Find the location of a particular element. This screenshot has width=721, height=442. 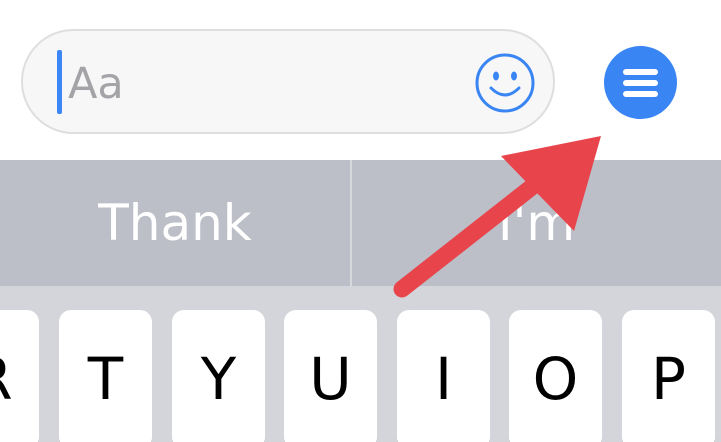

menu-button is located at coordinates (640, 82).